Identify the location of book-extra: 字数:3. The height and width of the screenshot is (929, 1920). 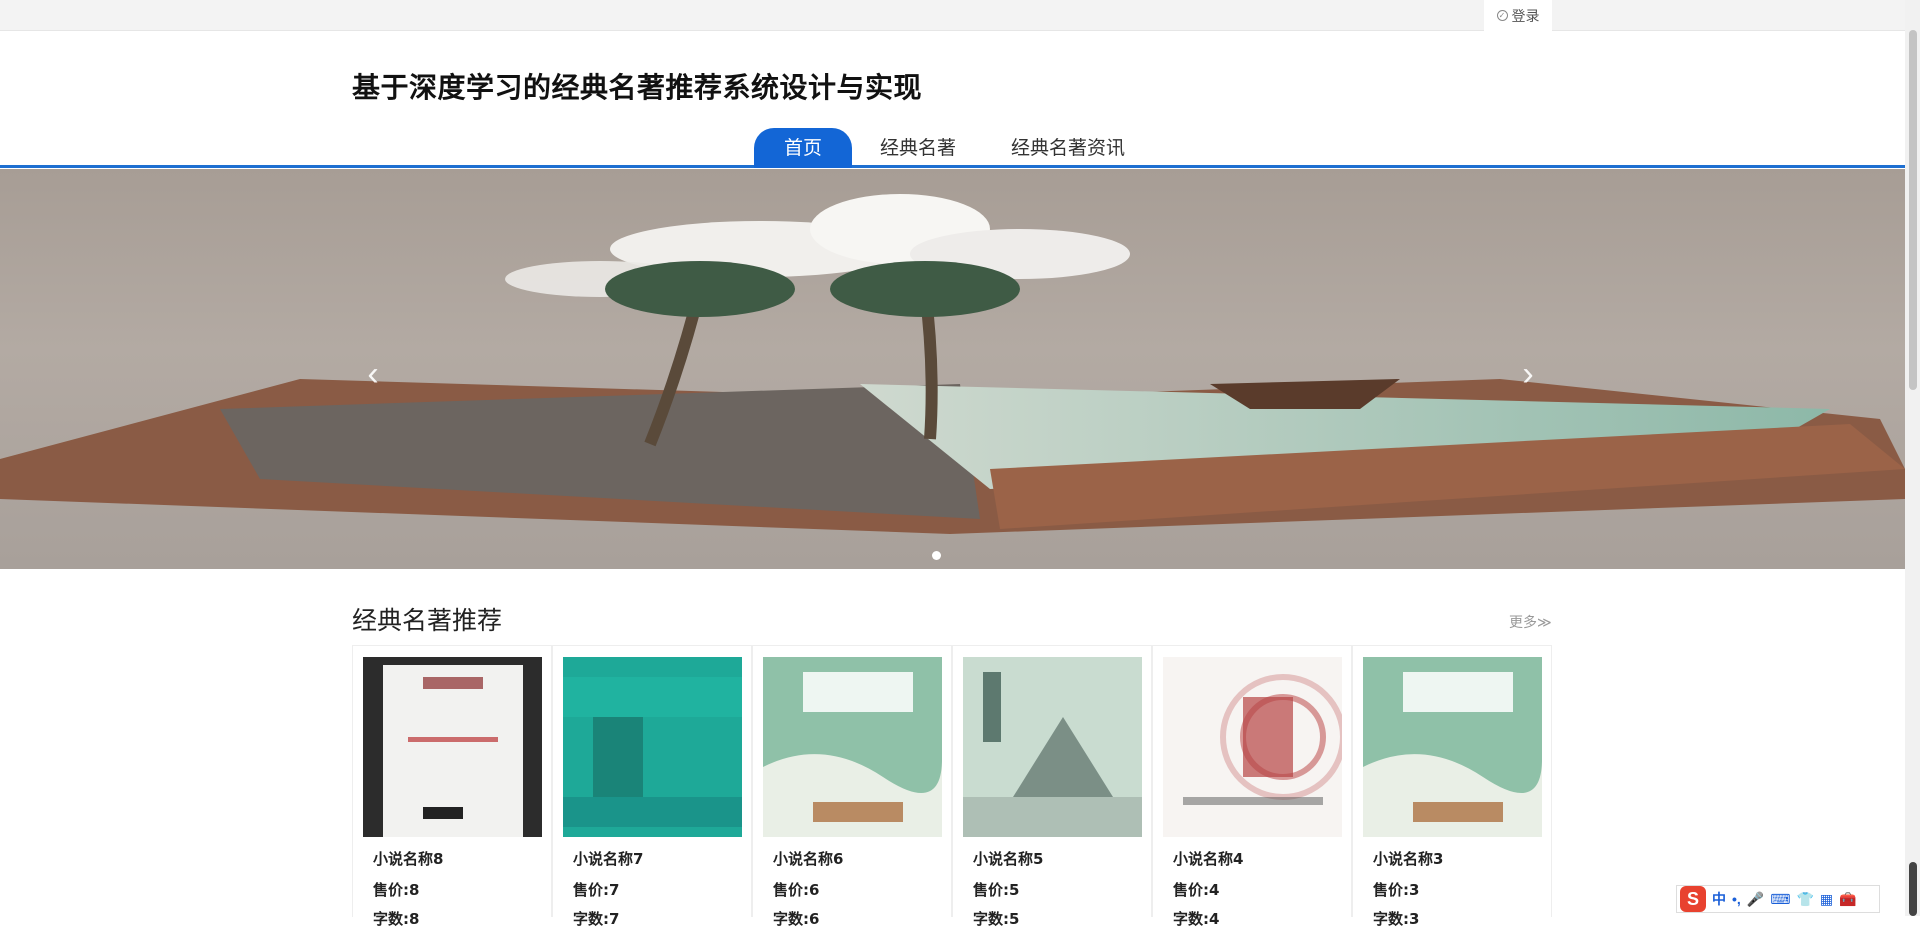
(1396, 919).